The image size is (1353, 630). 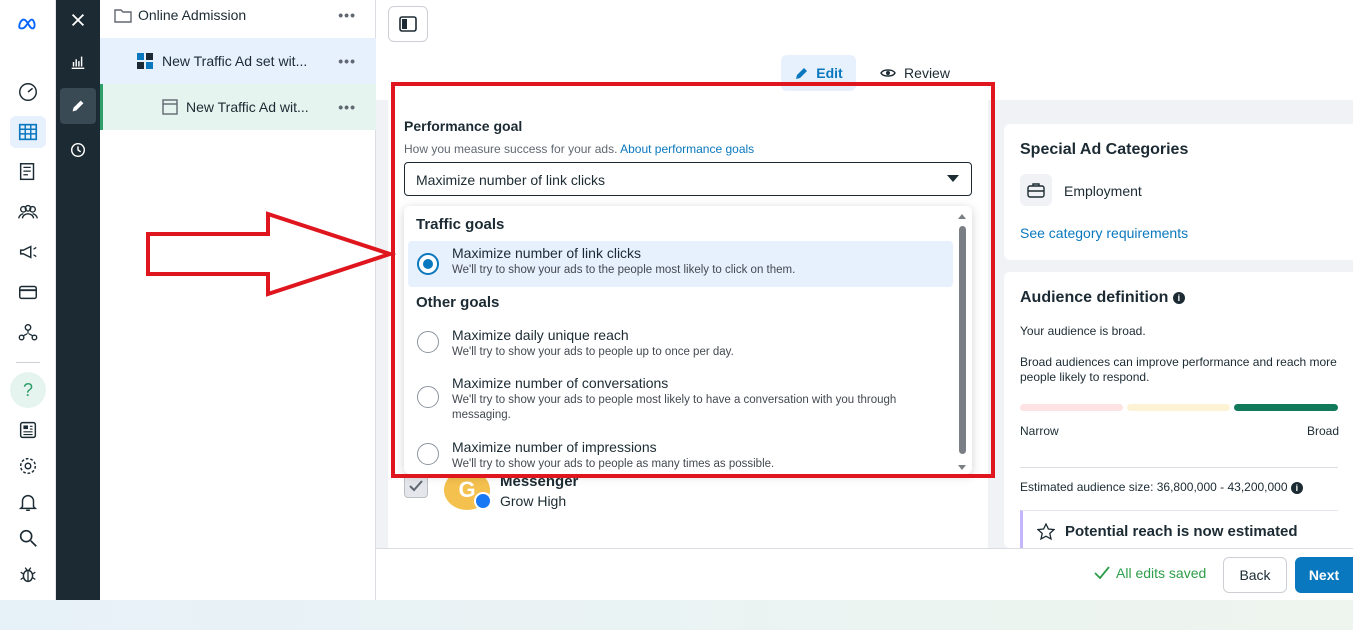 I want to click on editor-tool-column, so click(x=78, y=300).